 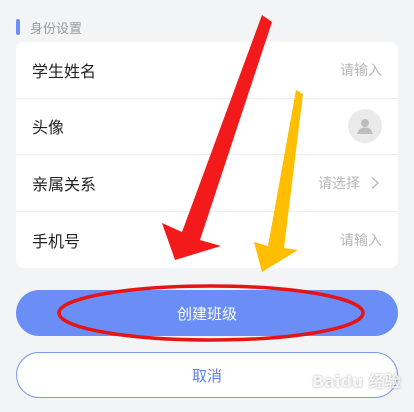 I want to click on avatar-label: 头像, so click(x=48, y=128).